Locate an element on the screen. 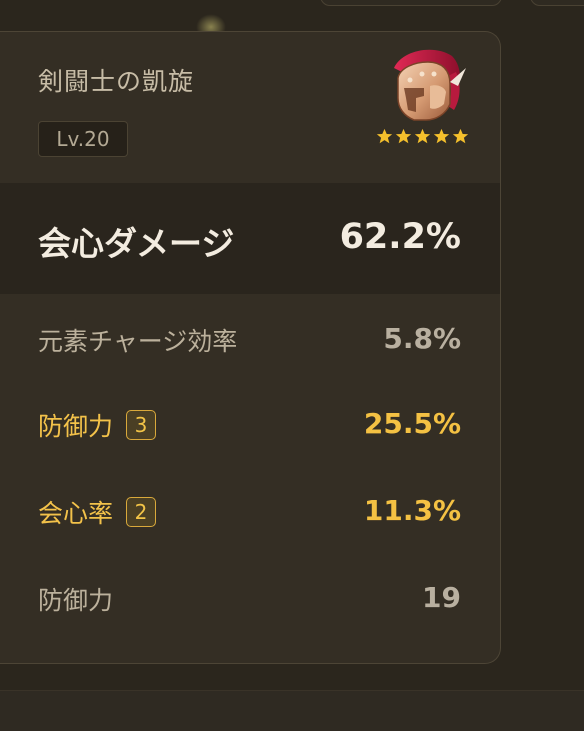 This screenshot has width=584, height=731. main-stat-value: 62.2% is located at coordinates (400, 237).